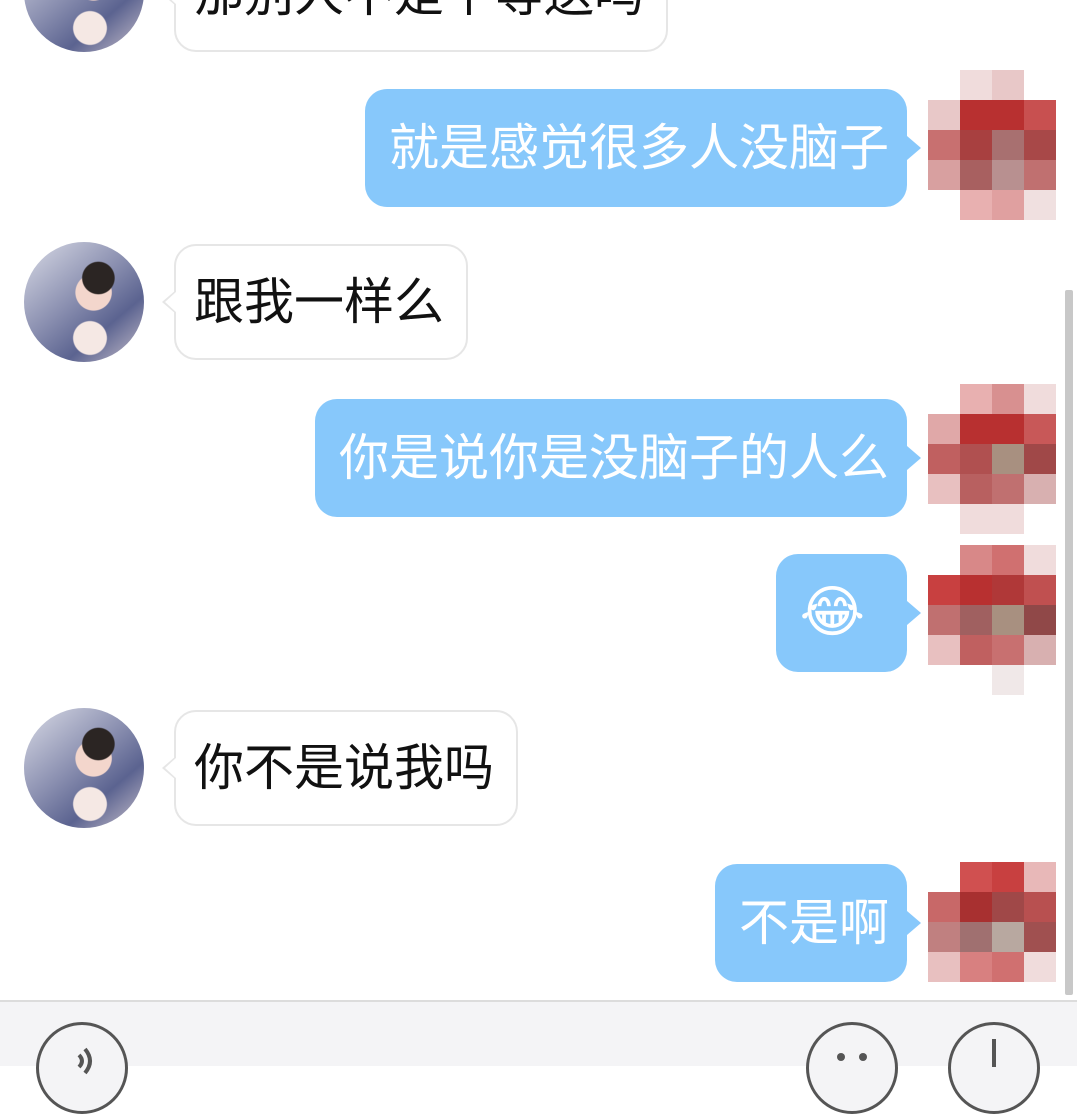 The image size is (1077, 1114). What do you see at coordinates (994, 1068) in the screenshot?
I see `add-button` at bounding box center [994, 1068].